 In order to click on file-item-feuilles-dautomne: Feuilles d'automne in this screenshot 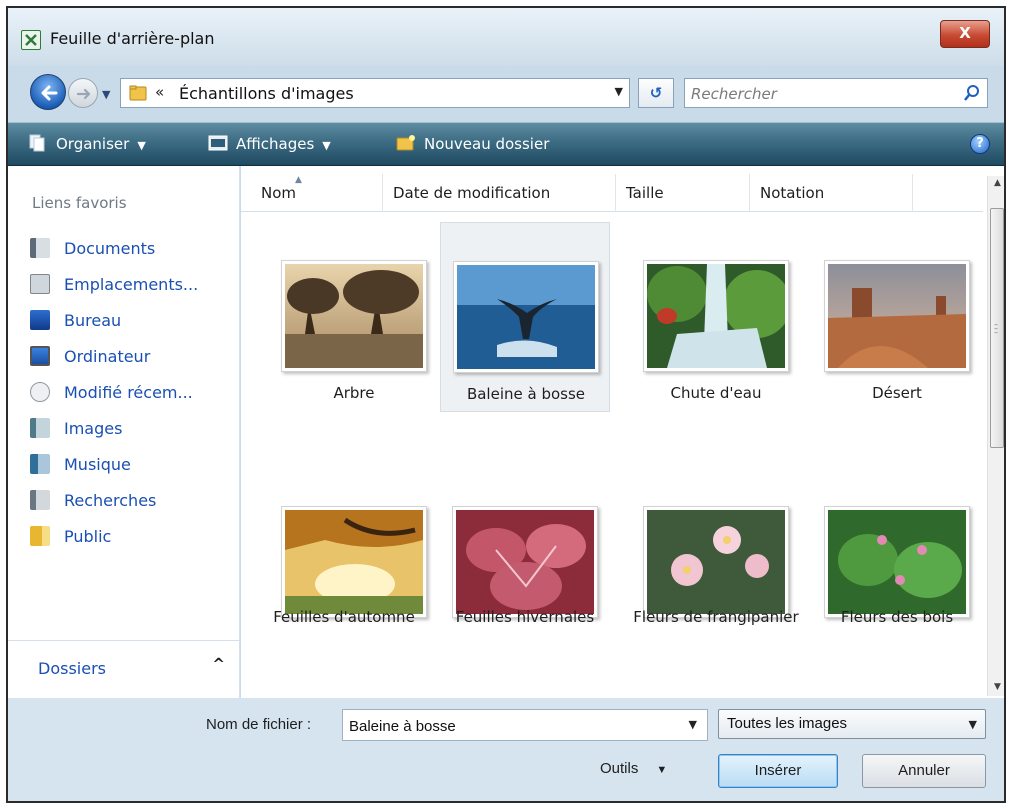, I will do `click(344, 563)`.